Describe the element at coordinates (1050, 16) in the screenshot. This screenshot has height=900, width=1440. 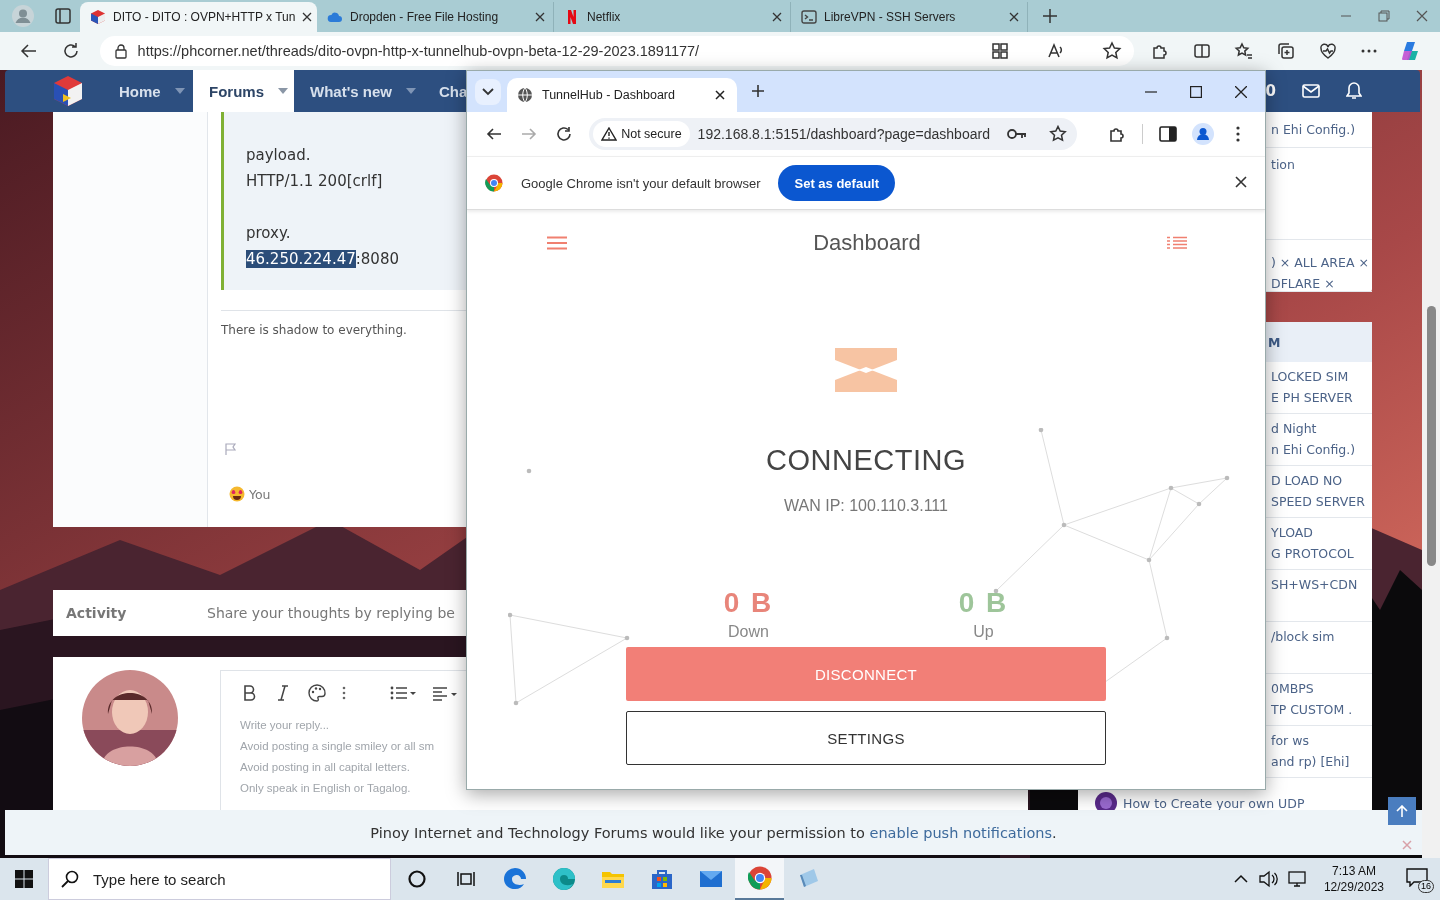
I see `new-tab-icon` at that location.